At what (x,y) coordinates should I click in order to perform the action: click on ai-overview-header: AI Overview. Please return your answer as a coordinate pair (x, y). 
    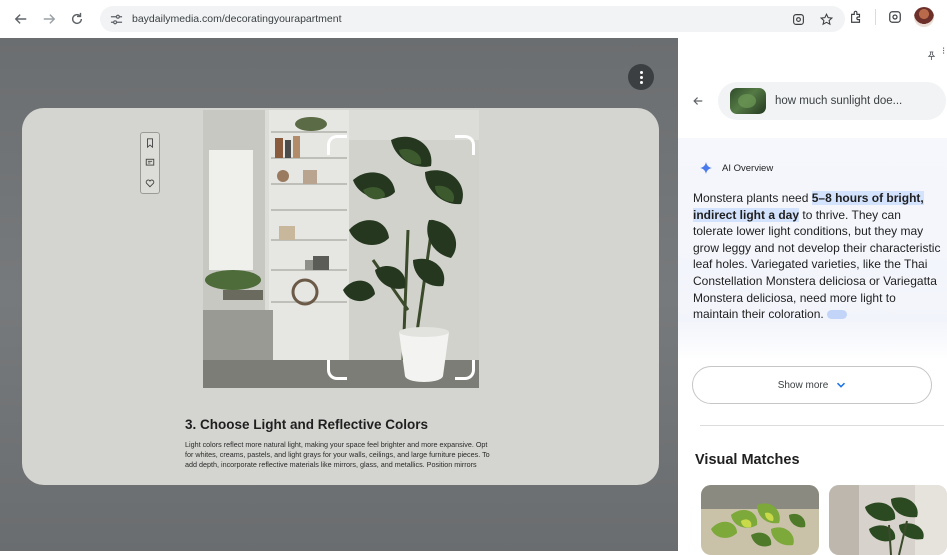
    Looking at the image, I should click on (736, 168).